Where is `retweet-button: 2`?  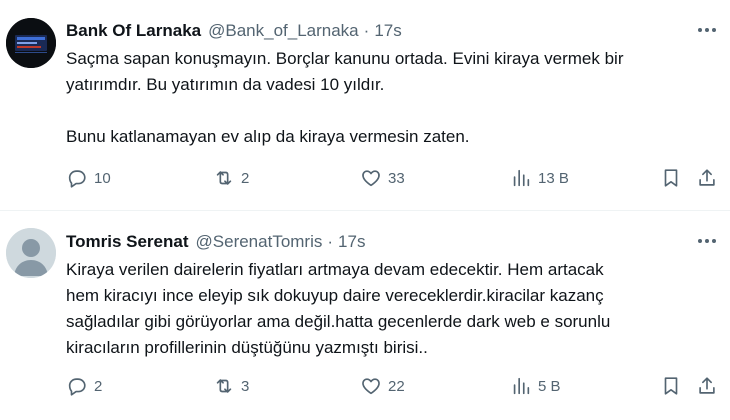 retweet-button: 2 is located at coordinates (231, 178).